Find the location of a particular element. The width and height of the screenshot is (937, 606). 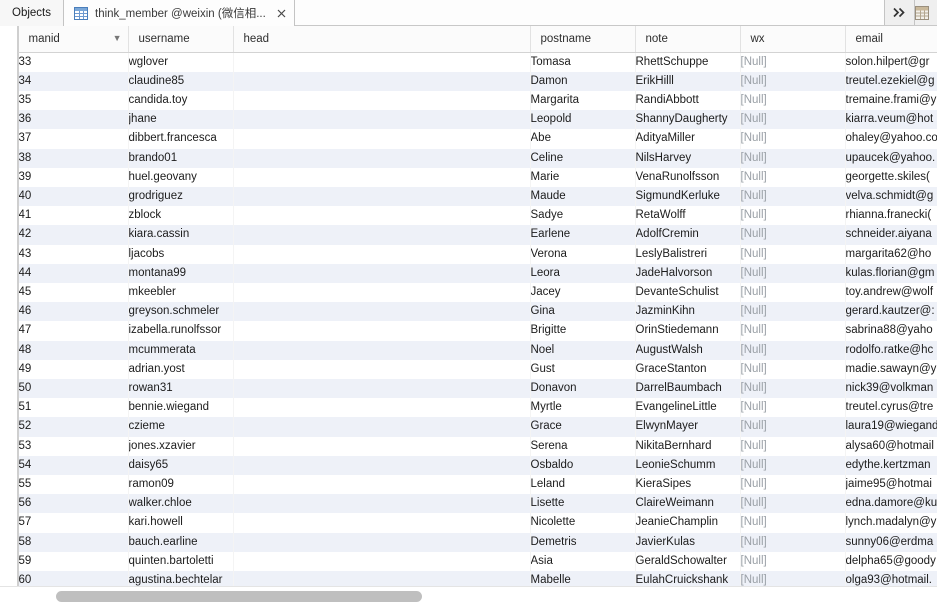

cell-note: NilsHarvey is located at coordinates (688, 158).